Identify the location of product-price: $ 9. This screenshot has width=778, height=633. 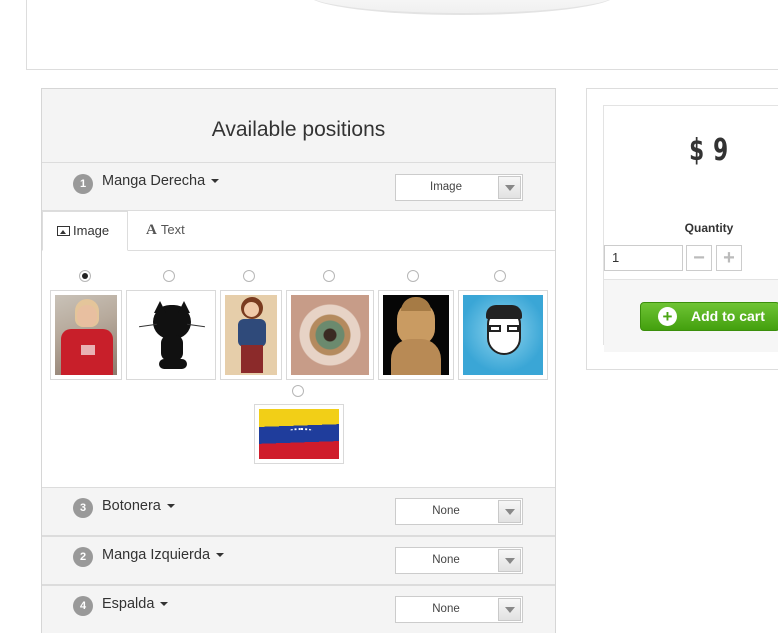
(709, 150).